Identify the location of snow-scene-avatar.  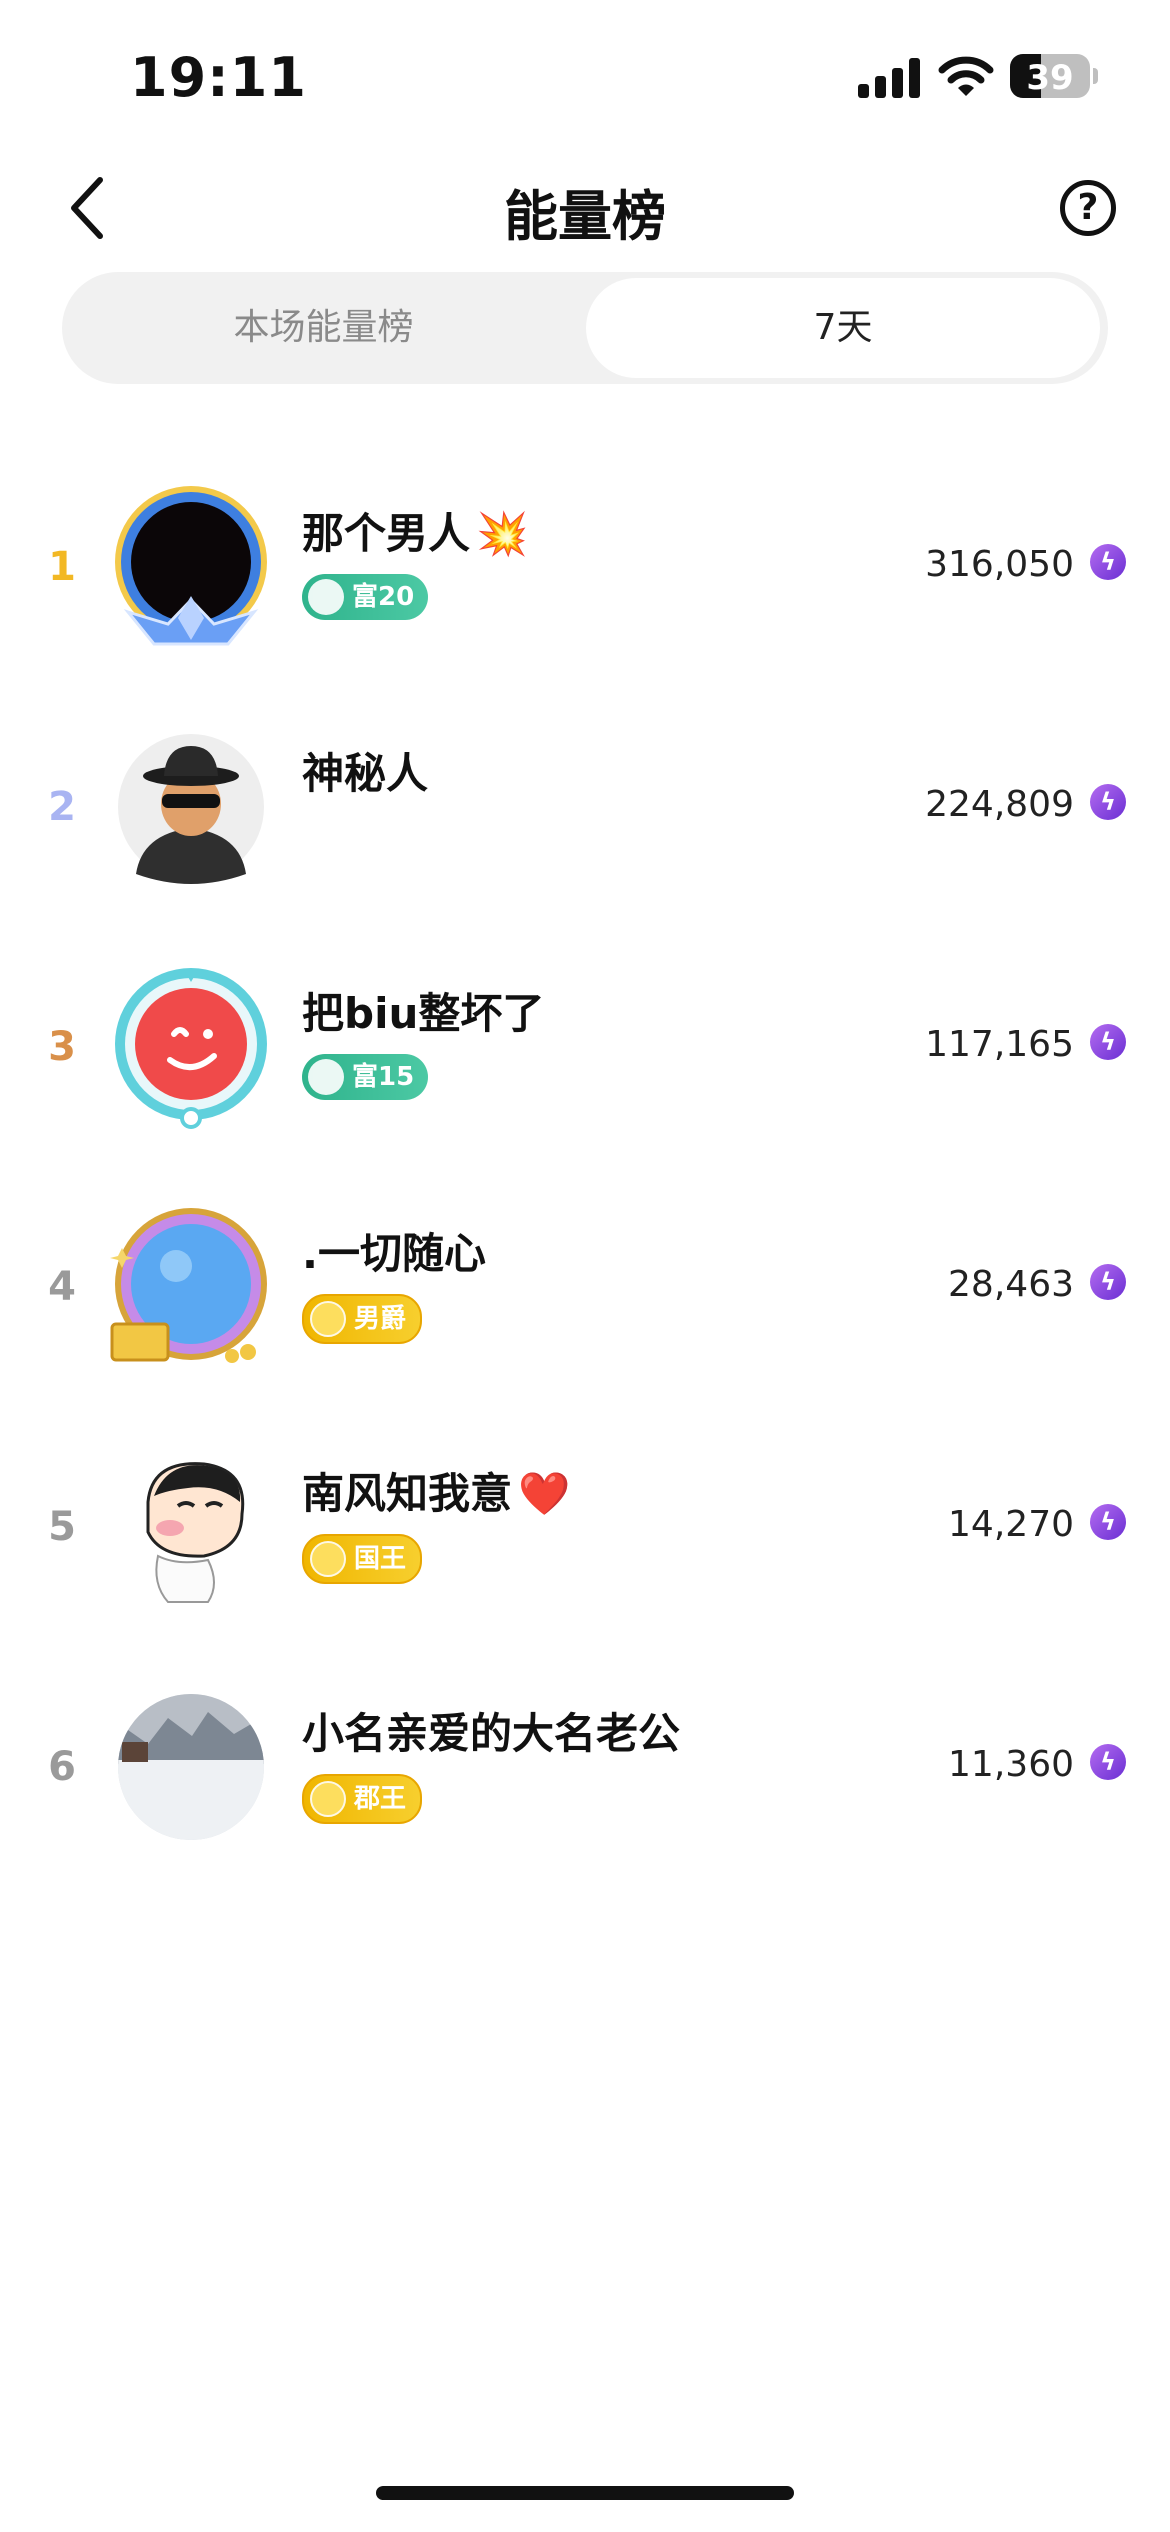
(191, 1767).